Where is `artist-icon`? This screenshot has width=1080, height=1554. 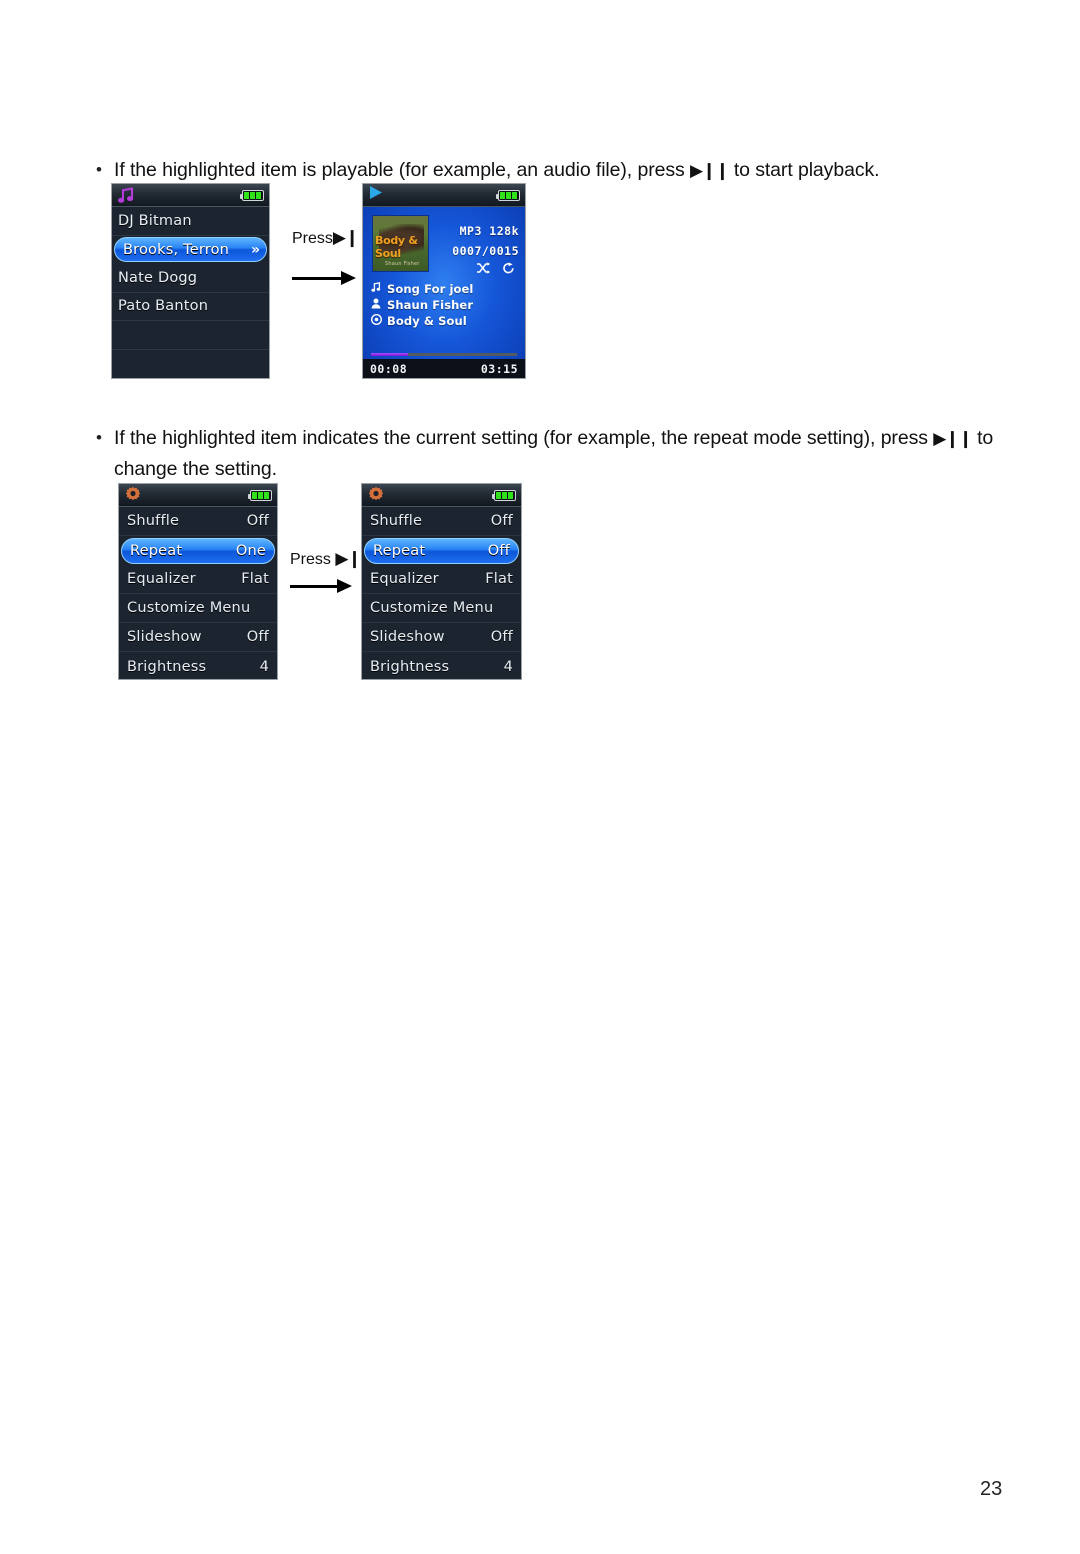
artist-icon is located at coordinates (376, 305).